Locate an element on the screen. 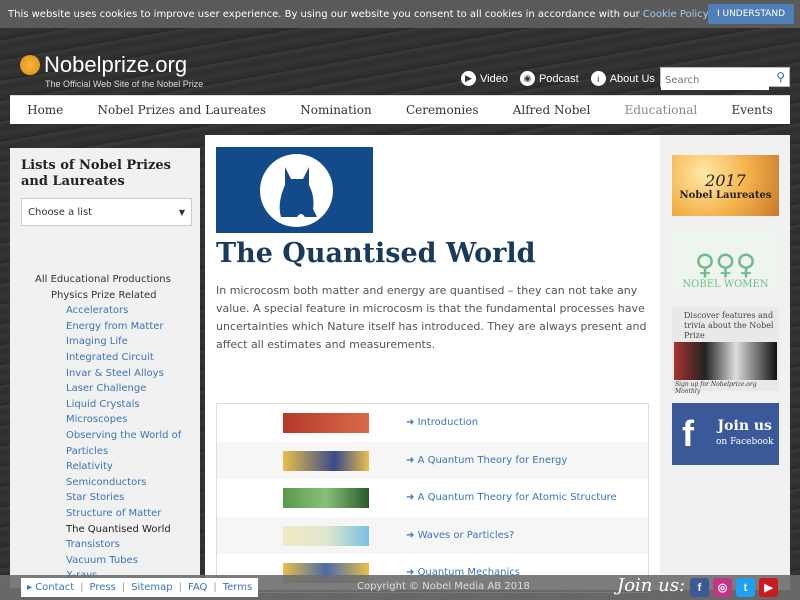 The height and width of the screenshot is (600, 800). info-icon: i is located at coordinates (598, 78).